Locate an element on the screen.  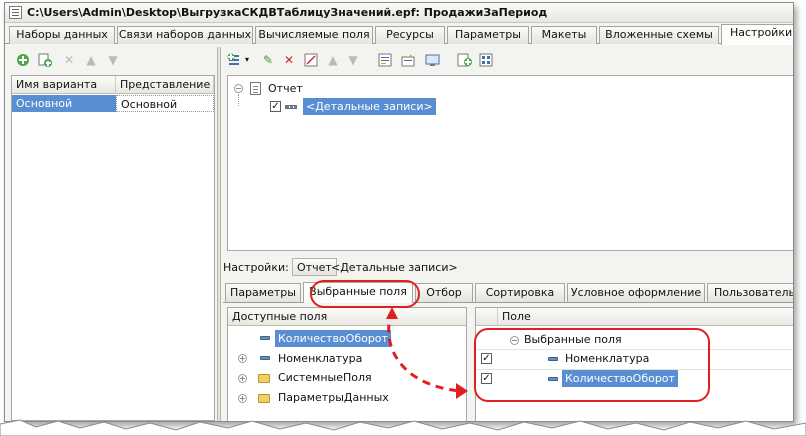
settings-current-item: <Детальные записи> is located at coordinates (394, 267).